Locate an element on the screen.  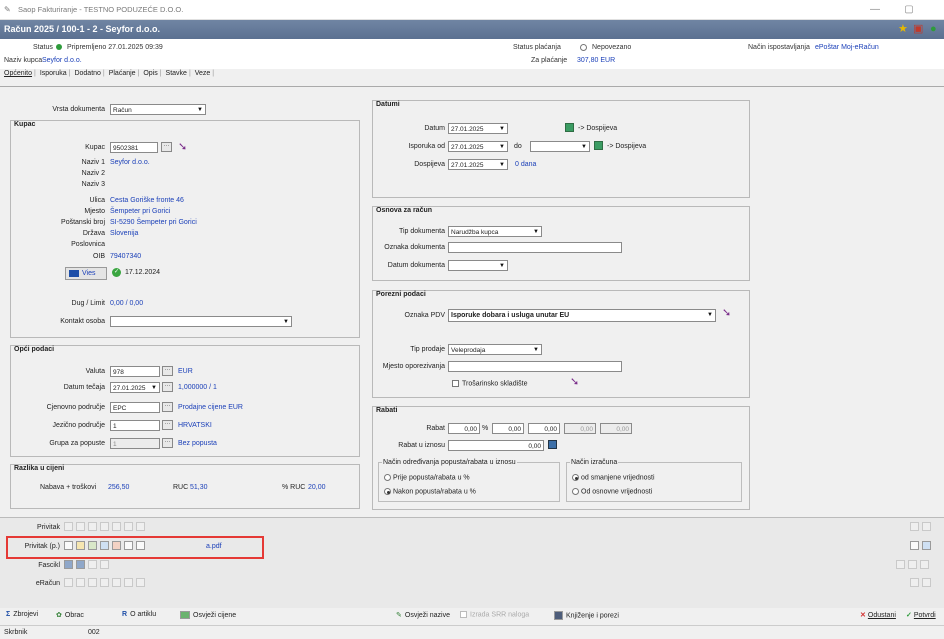
tab-opcenito: Općenito is located at coordinates (18, 73).